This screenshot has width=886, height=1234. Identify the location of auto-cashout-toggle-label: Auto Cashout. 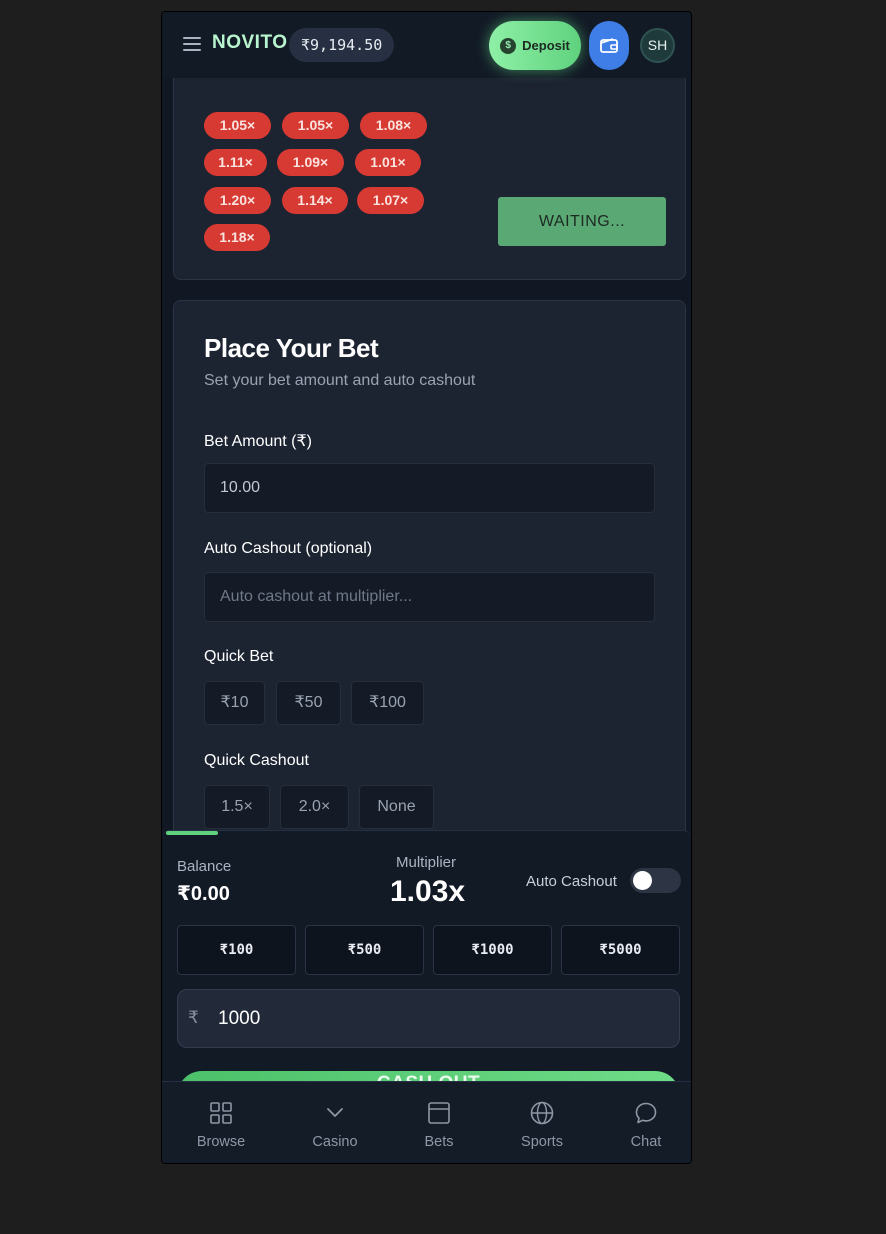
(571, 881).